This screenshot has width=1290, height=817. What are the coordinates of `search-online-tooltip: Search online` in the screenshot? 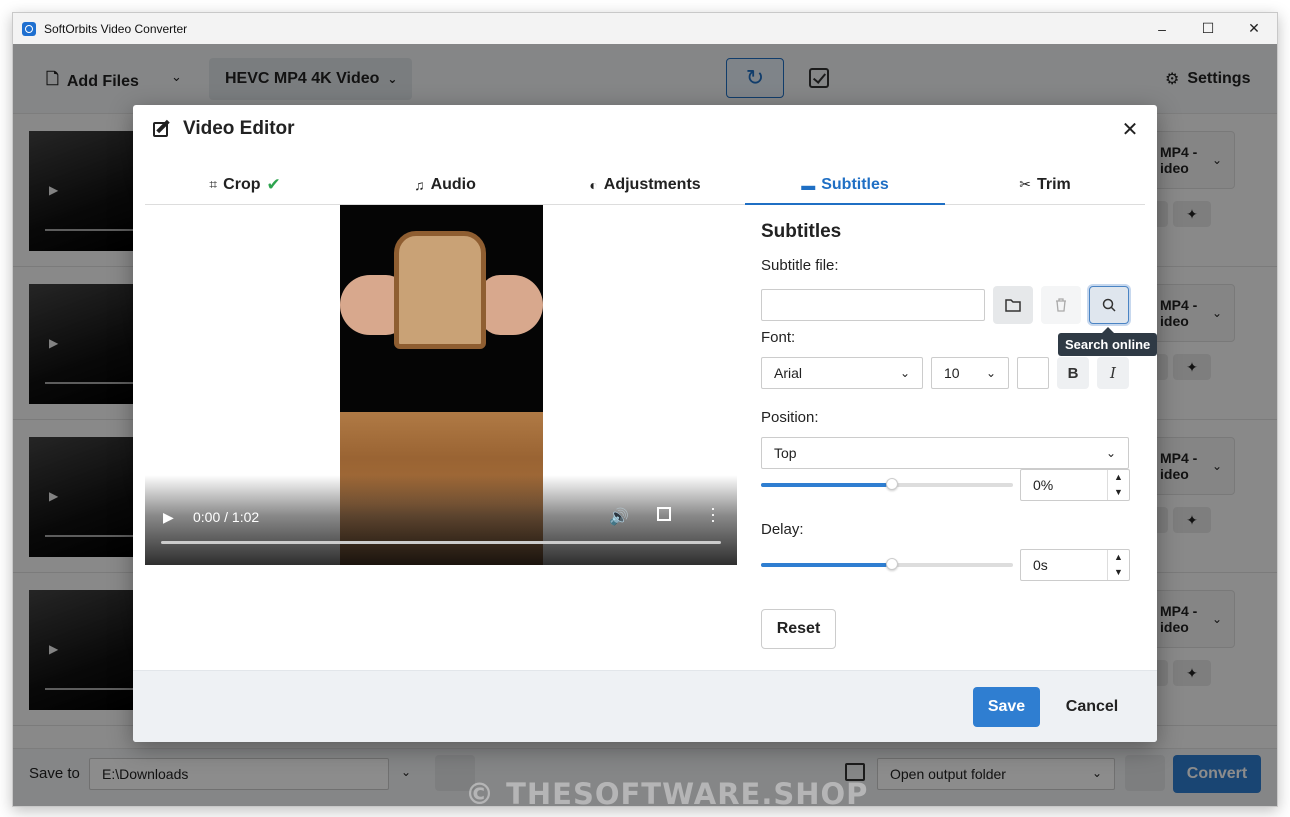 It's located at (1108, 341).